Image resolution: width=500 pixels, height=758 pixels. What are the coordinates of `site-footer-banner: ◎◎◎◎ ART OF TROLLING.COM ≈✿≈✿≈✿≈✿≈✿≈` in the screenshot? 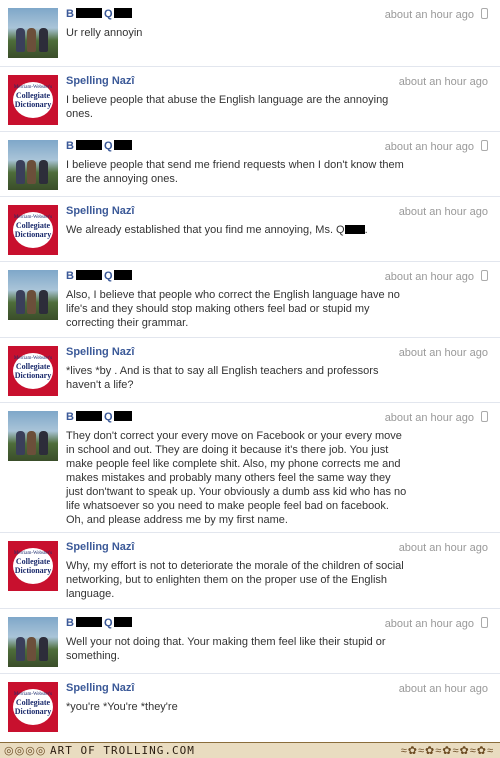 It's located at (250, 750).